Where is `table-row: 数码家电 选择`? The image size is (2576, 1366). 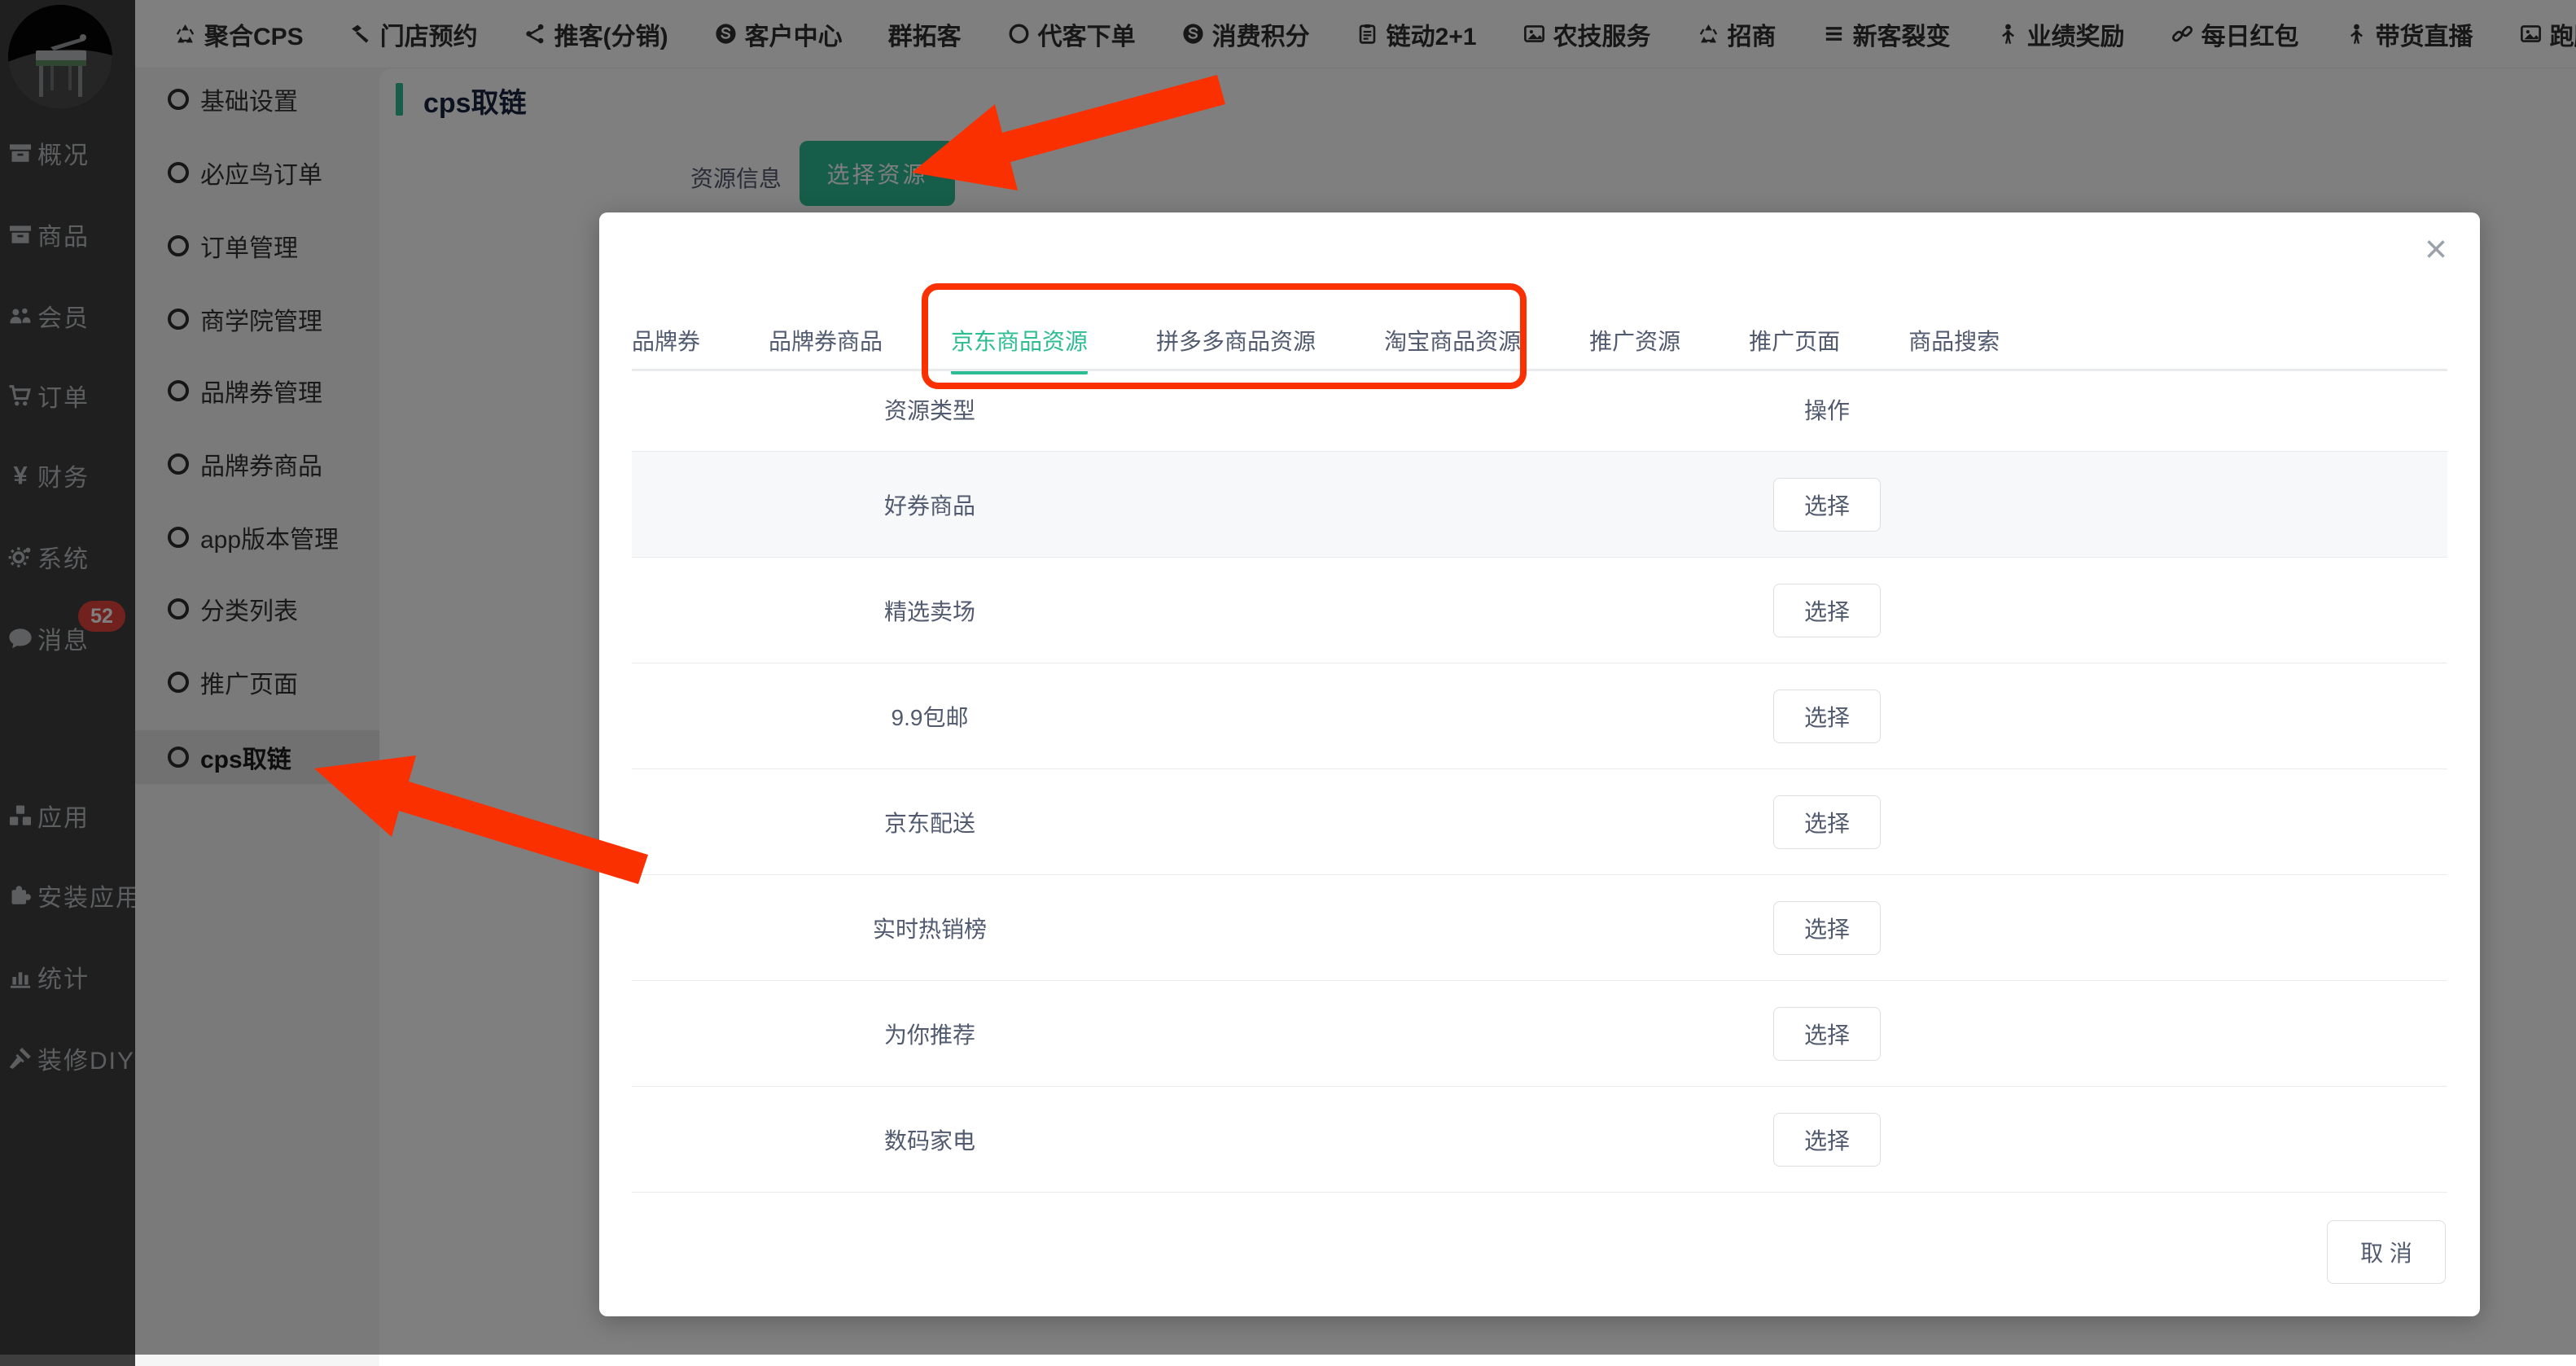 table-row: 数码家电 选择 is located at coordinates (1539, 1140).